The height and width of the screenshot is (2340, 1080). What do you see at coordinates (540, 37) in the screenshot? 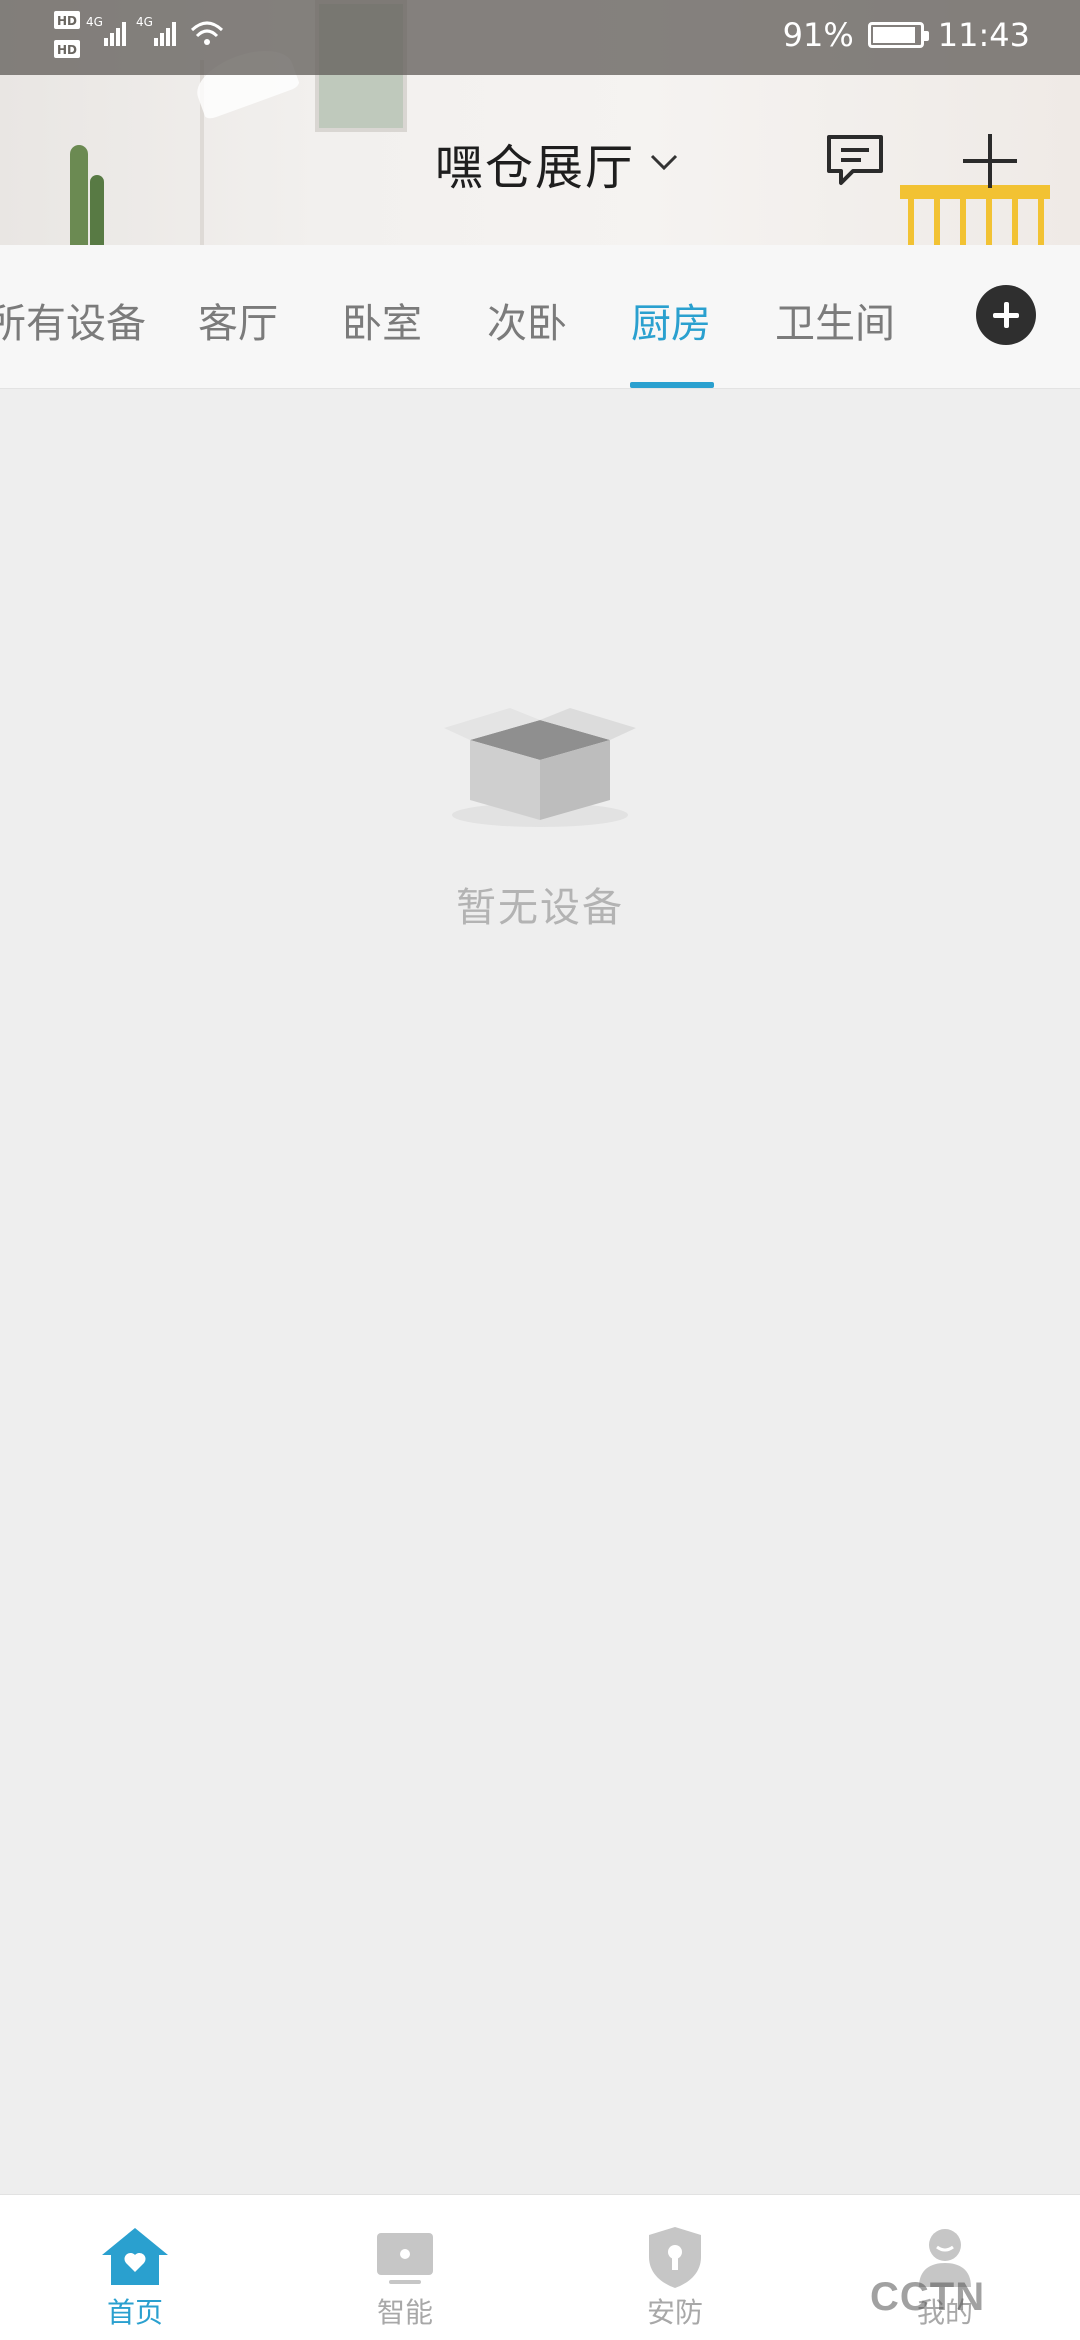
I see `status-bar: HD HD 4G 4G 91% 11:43` at bounding box center [540, 37].